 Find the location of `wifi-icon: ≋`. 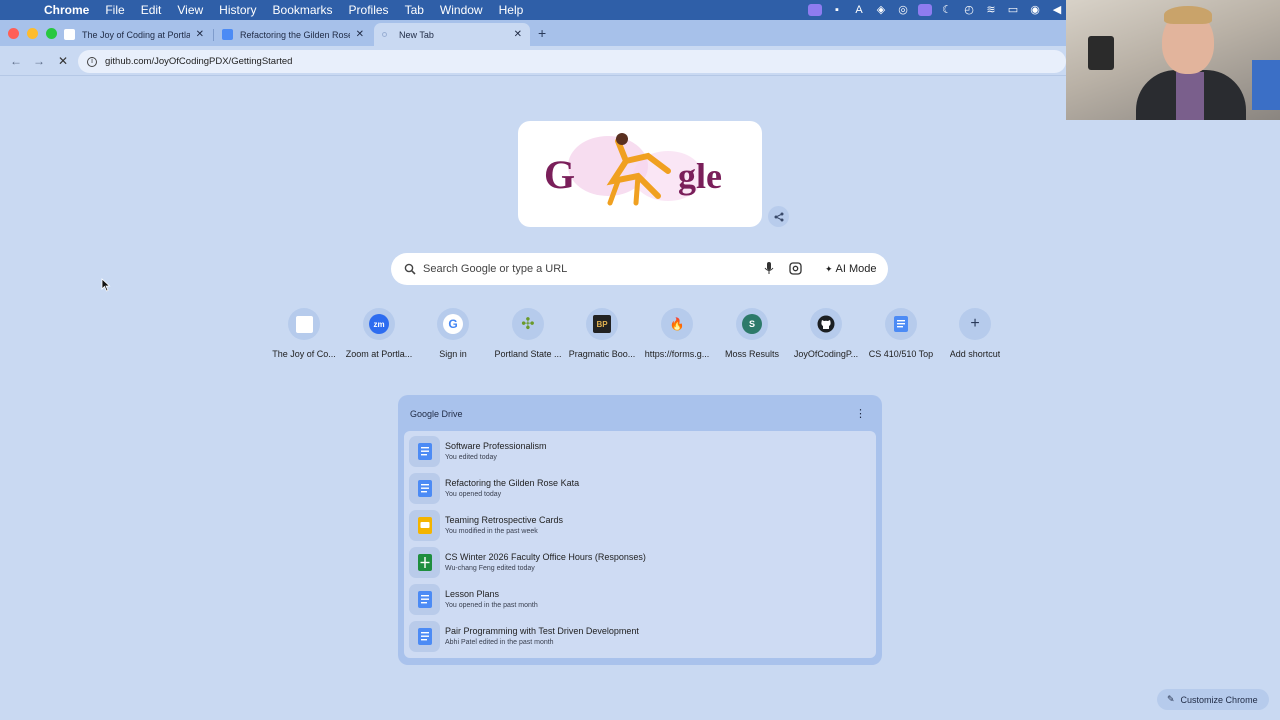

wifi-icon: ≋ is located at coordinates (991, 10).